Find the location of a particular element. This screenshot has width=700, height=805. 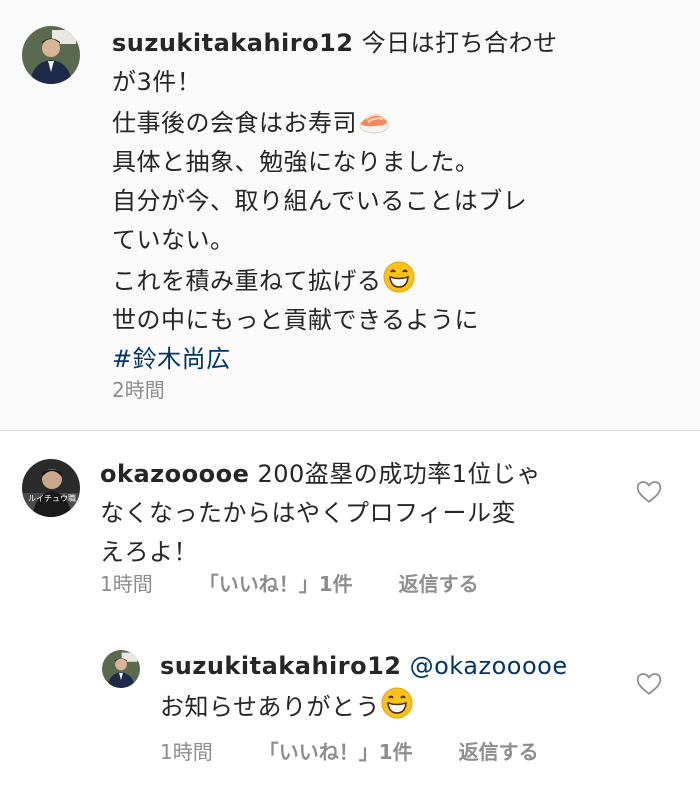

divider is located at coordinates (350, 430).